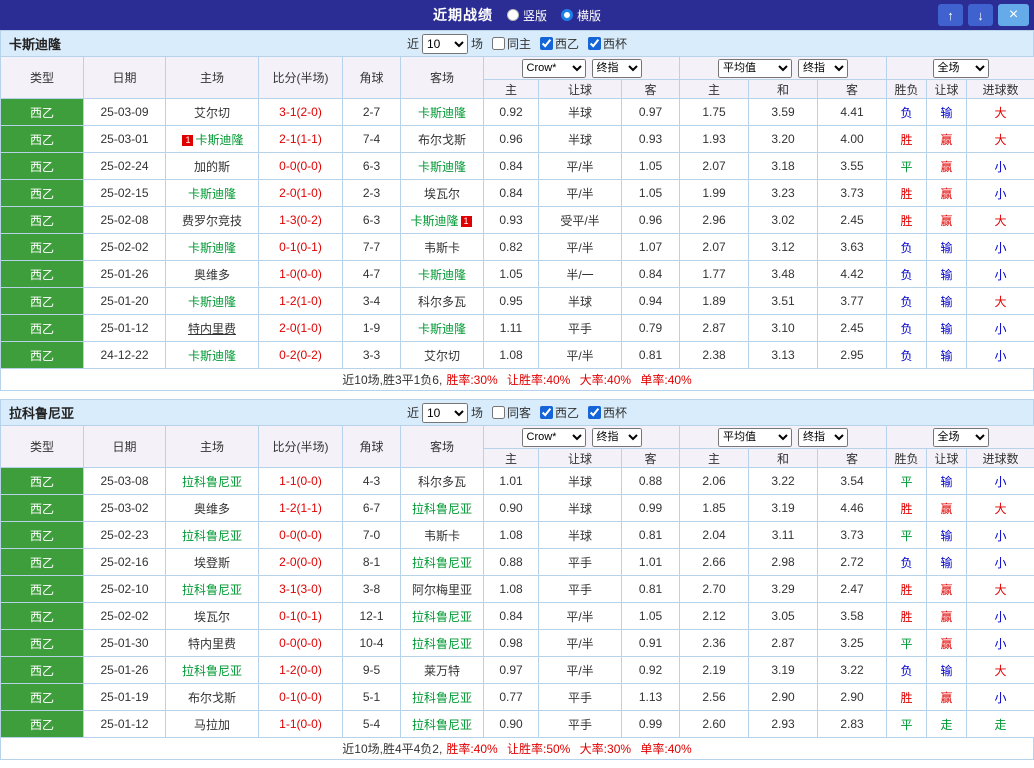  What do you see at coordinates (980, 15) in the screenshot?
I see `move-down-button: ↓` at bounding box center [980, 15].